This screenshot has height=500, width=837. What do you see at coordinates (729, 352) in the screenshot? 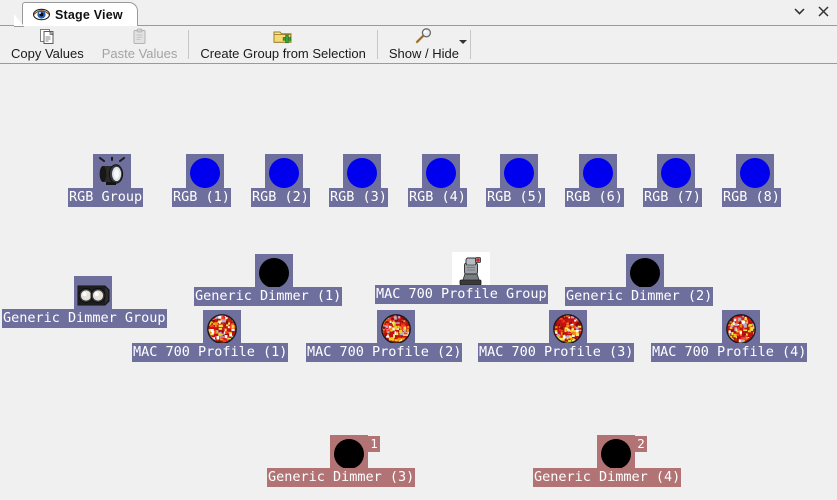
I see `fixture-label: MAC 700 Profile (4)` at bounding box center [729, 352].